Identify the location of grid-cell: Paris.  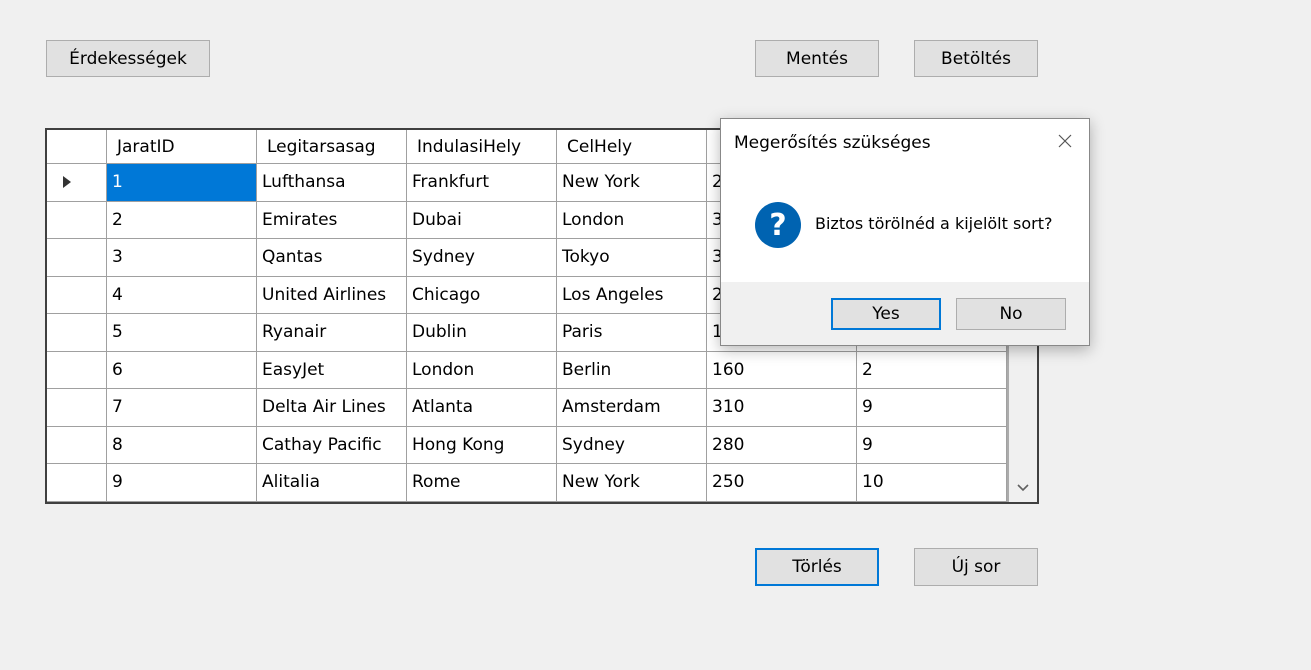
(632, 333).